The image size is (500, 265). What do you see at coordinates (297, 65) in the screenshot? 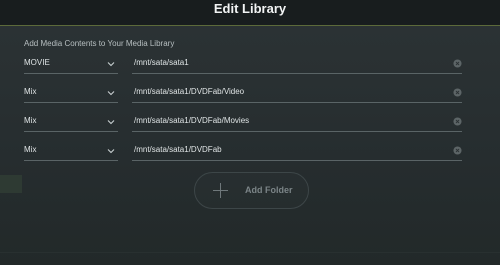
I see `folder-path-field: /mnt/sata/sata1` at bounding box center [297, 65].